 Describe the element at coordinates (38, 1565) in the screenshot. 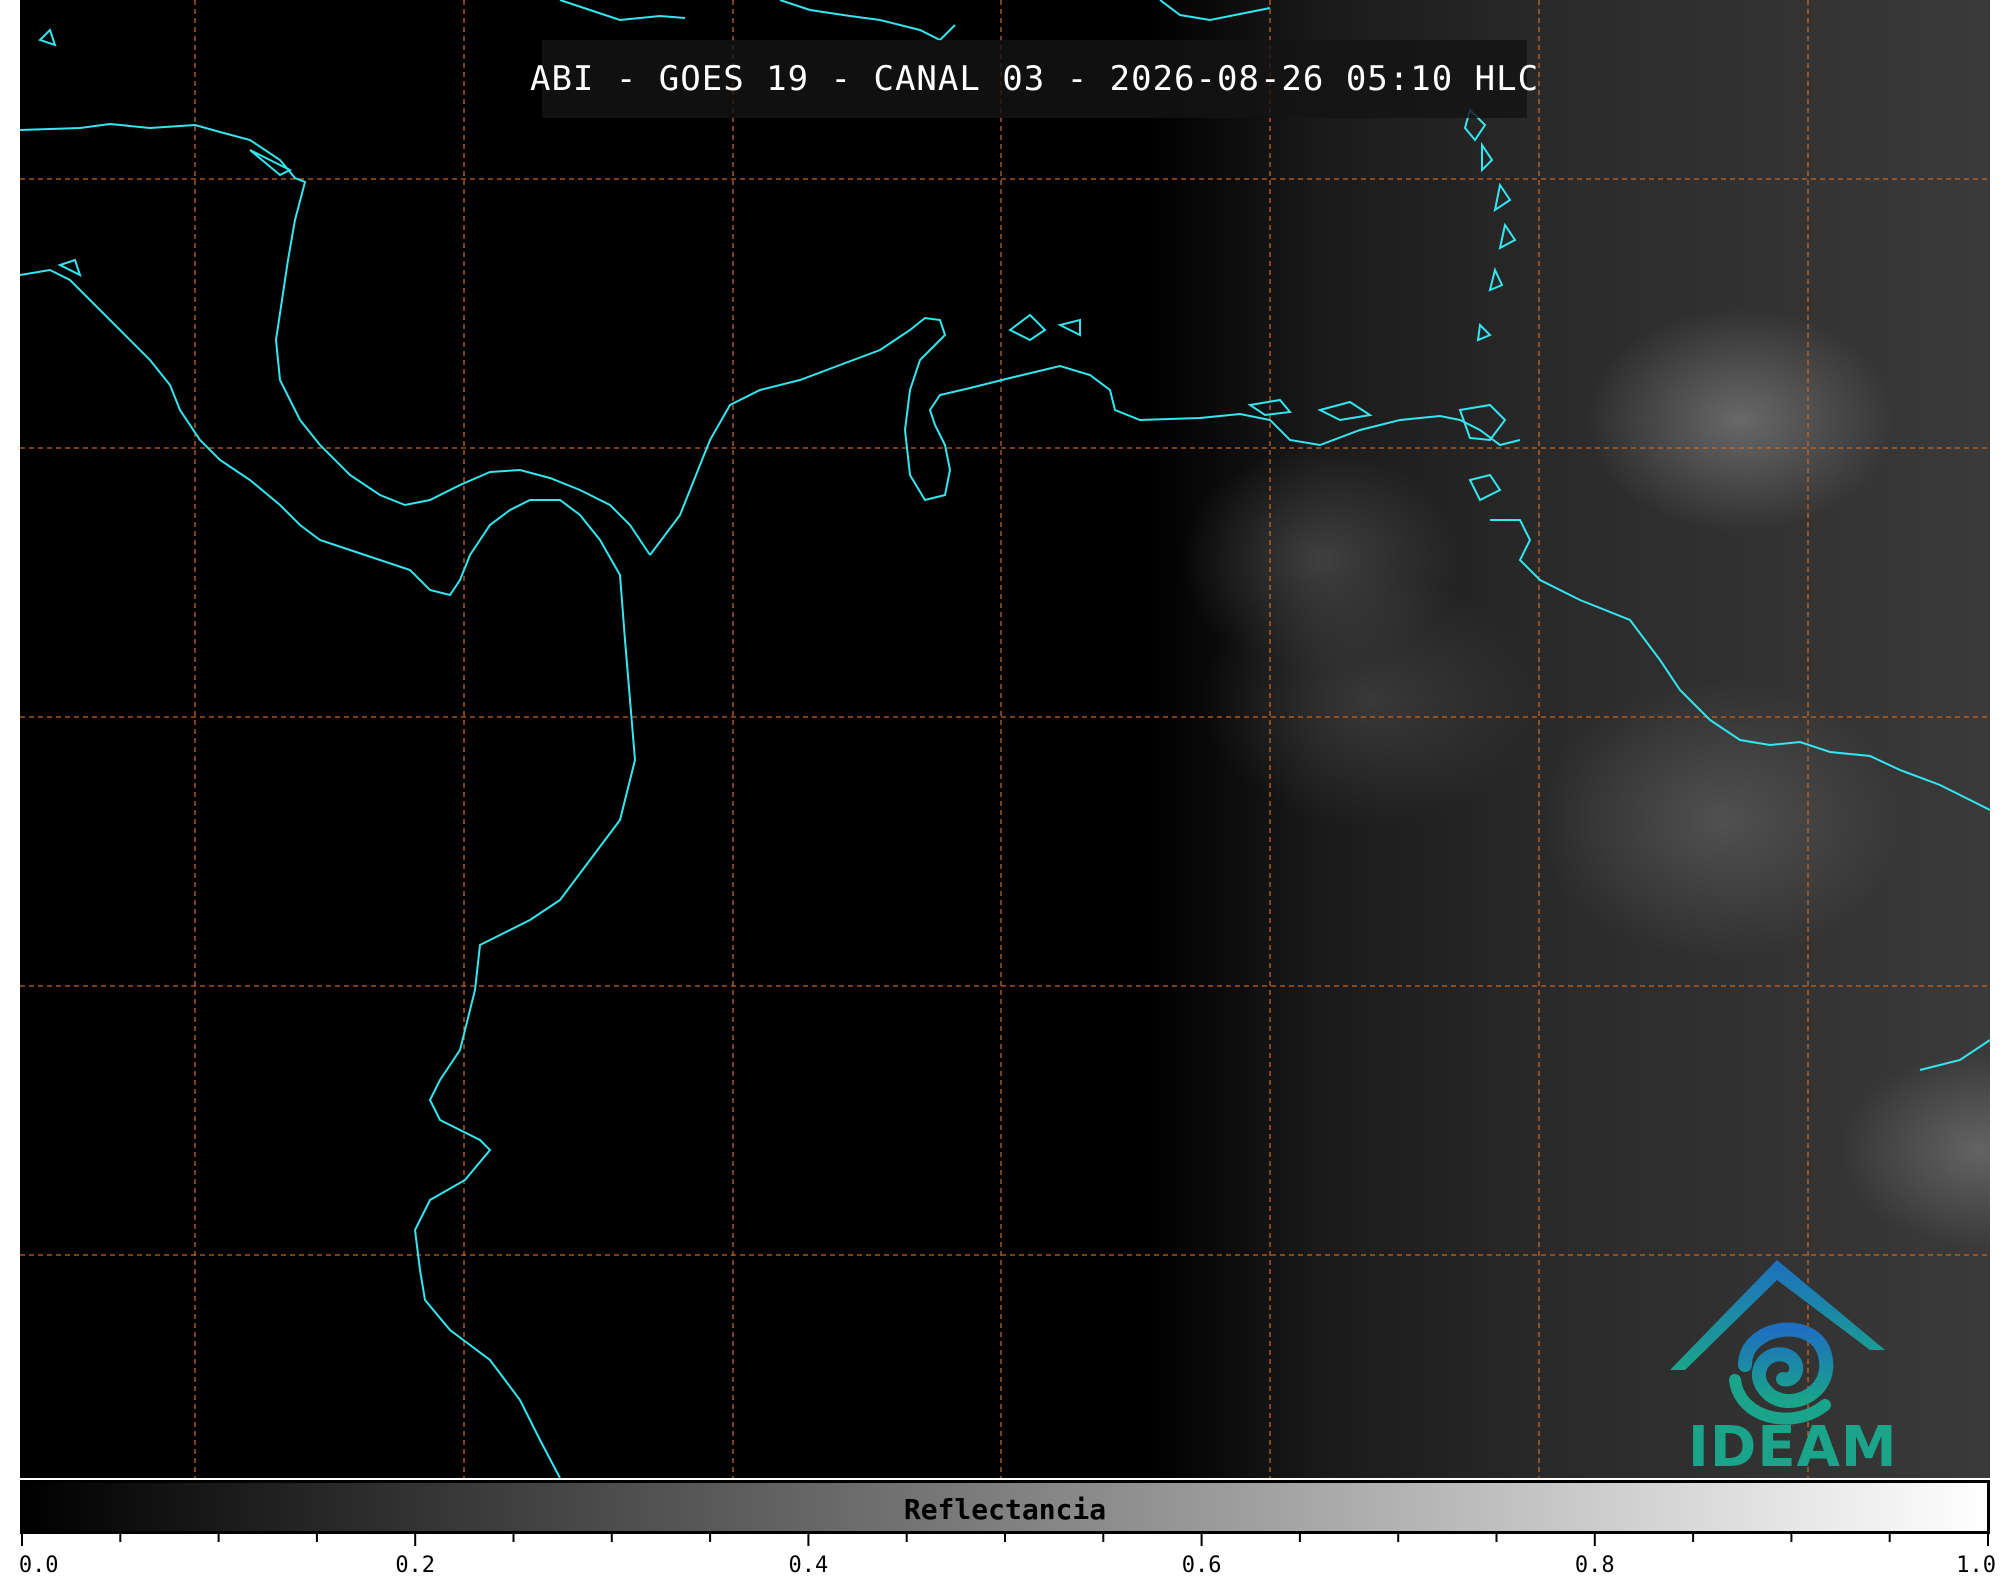

I see `colorbar-tick-label: 0.0` at that location.